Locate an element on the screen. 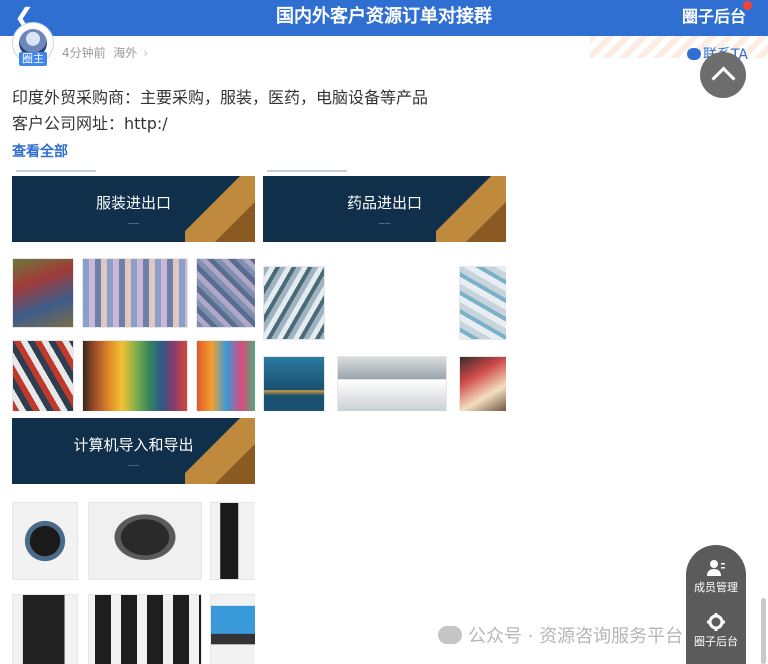  gear-icon is located at coordinates (716, 622).